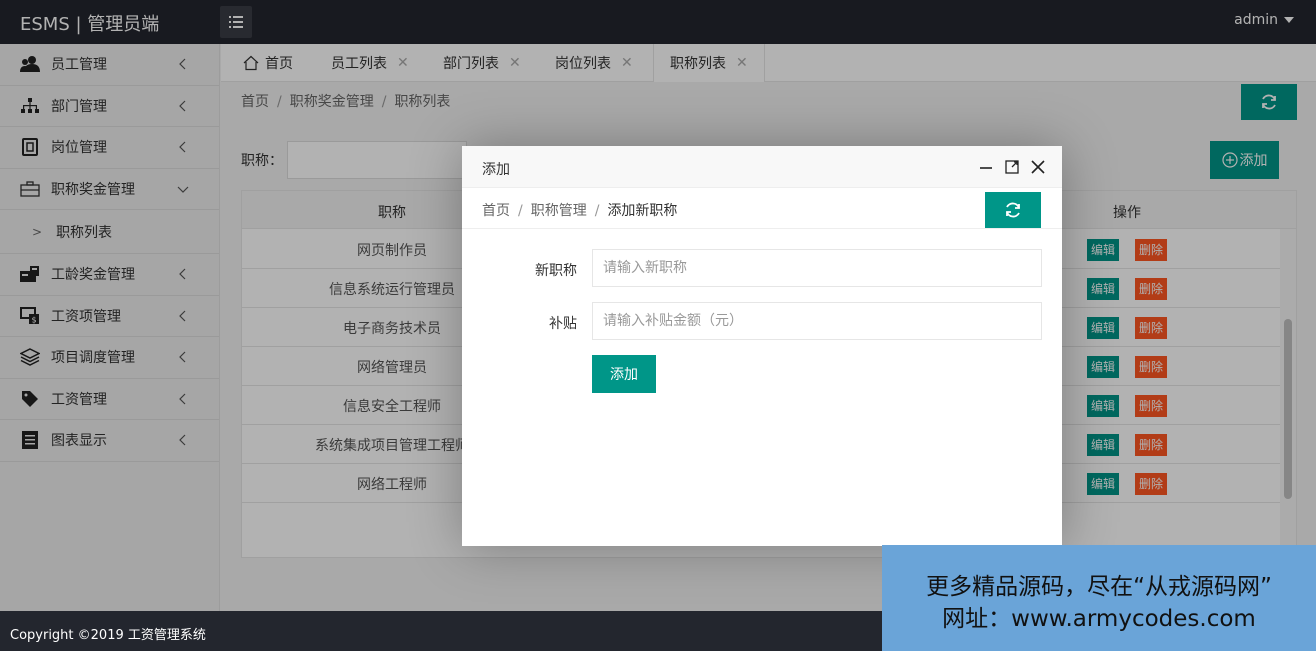 The width and height of the screenshot is (1316, 651). Describe the element at coordinates (817, 321) in the screenshot. I see `allowance-input` at that location.